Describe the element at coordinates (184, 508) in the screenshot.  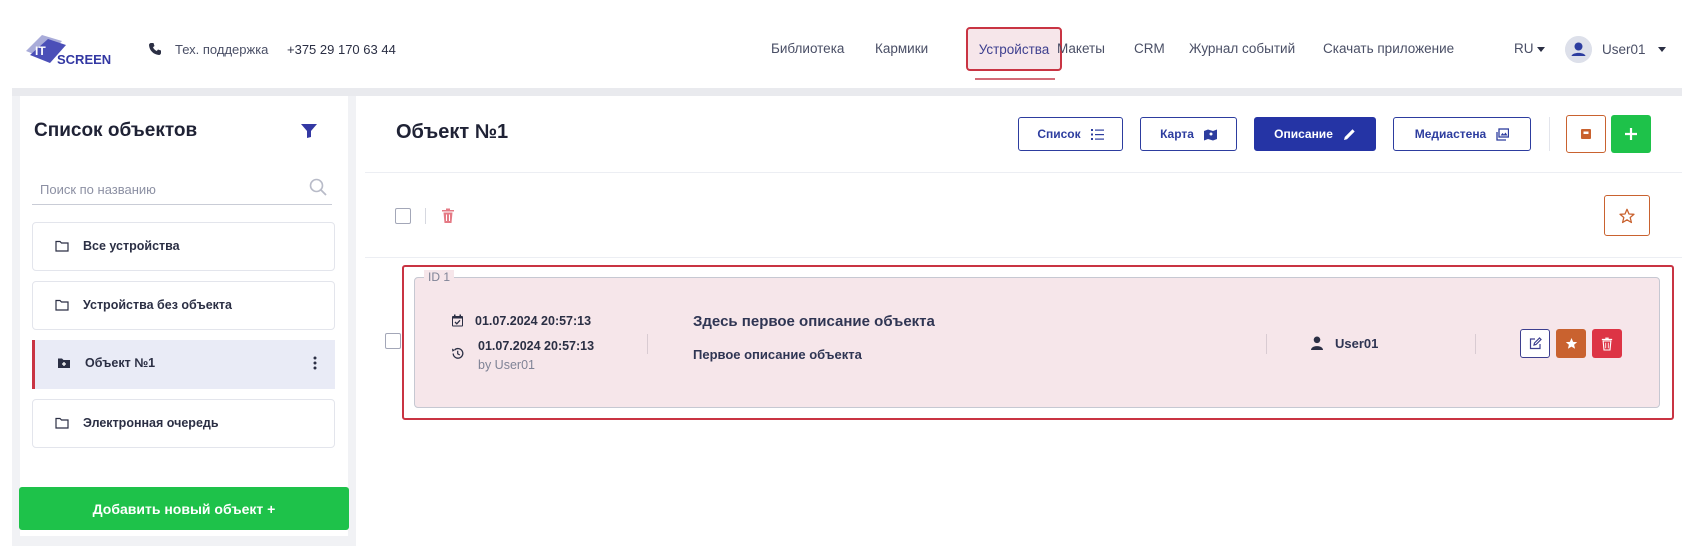
I see `add-object-button: Добавить новый объект +` at that location.